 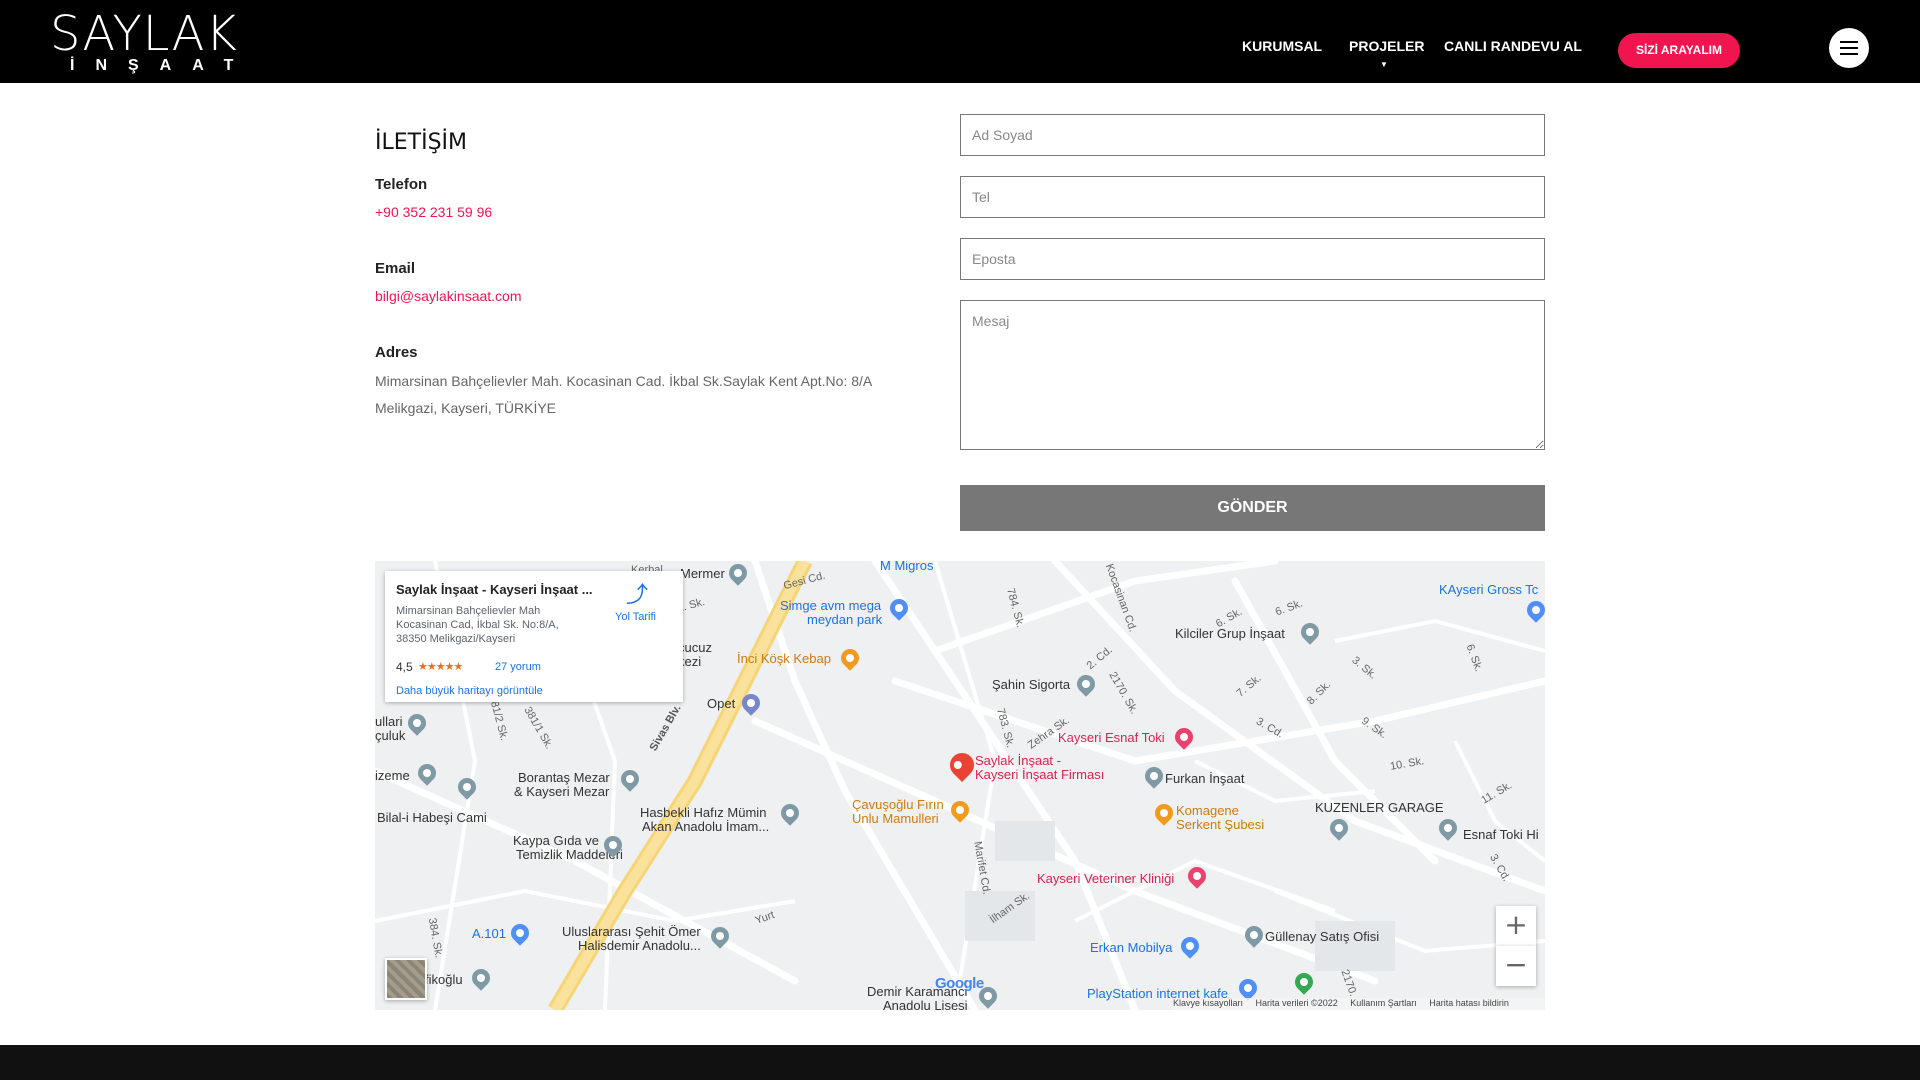 I want to click on saylak-logo: SAYLAK İNŞAAT, so click(x=160, y=40).